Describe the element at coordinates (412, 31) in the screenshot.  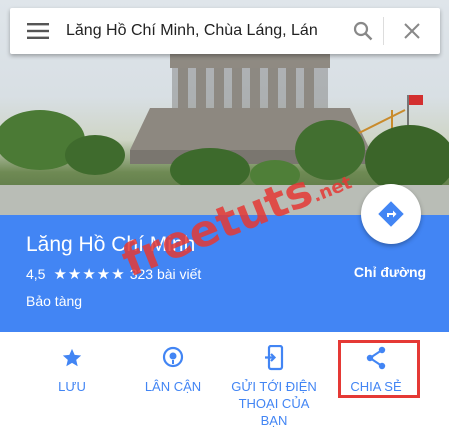
I see `close-icon` at that location.